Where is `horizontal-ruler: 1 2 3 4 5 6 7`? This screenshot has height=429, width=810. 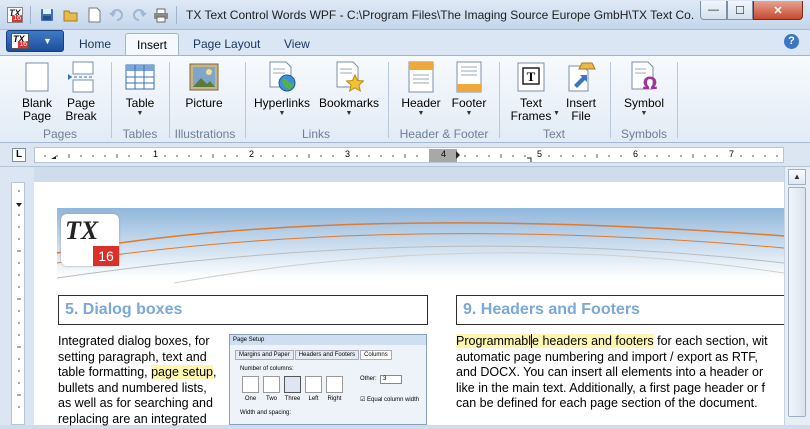 horizontal-ruler: 1 2 3 4 5 6 7 is located at coordinates (409, 155).